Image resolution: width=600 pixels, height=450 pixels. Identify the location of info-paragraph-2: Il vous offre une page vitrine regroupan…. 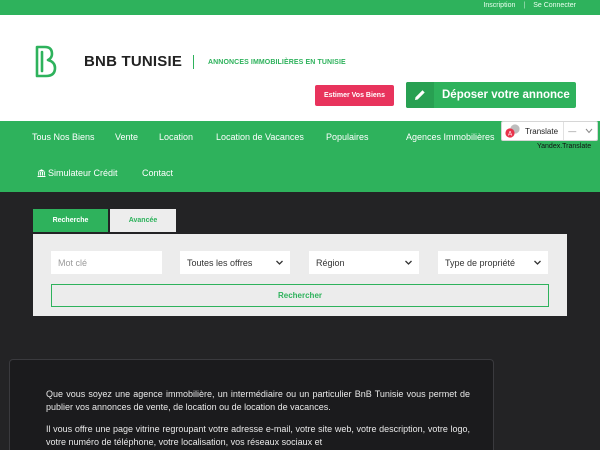
(258, 435).